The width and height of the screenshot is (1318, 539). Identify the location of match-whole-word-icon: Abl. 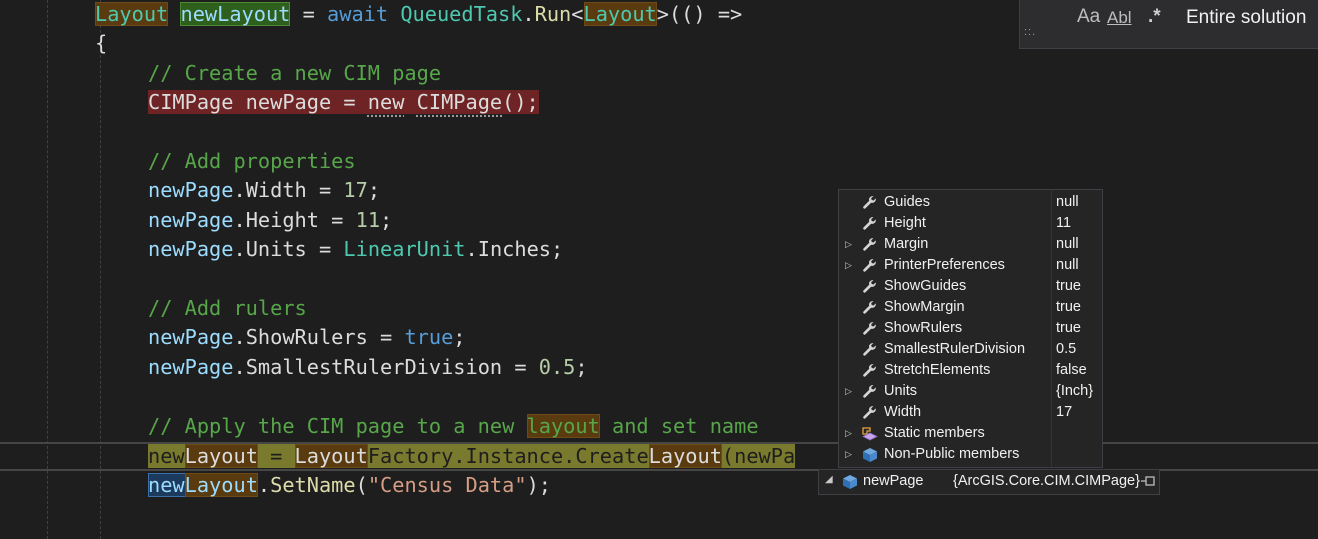
(1119, 18).